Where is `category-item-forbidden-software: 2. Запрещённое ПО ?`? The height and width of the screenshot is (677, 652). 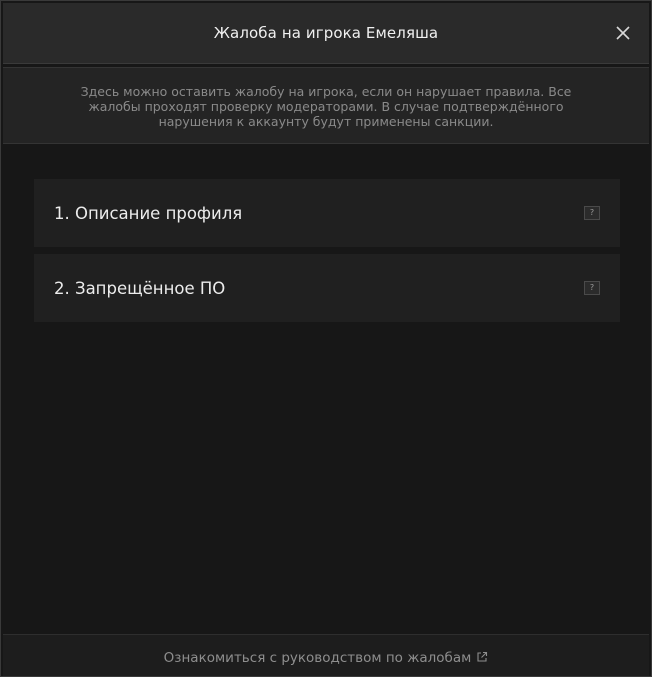 category-item-forbidden-software: 2. Запрещённое ПО ? is located at coordinates (327, 288).